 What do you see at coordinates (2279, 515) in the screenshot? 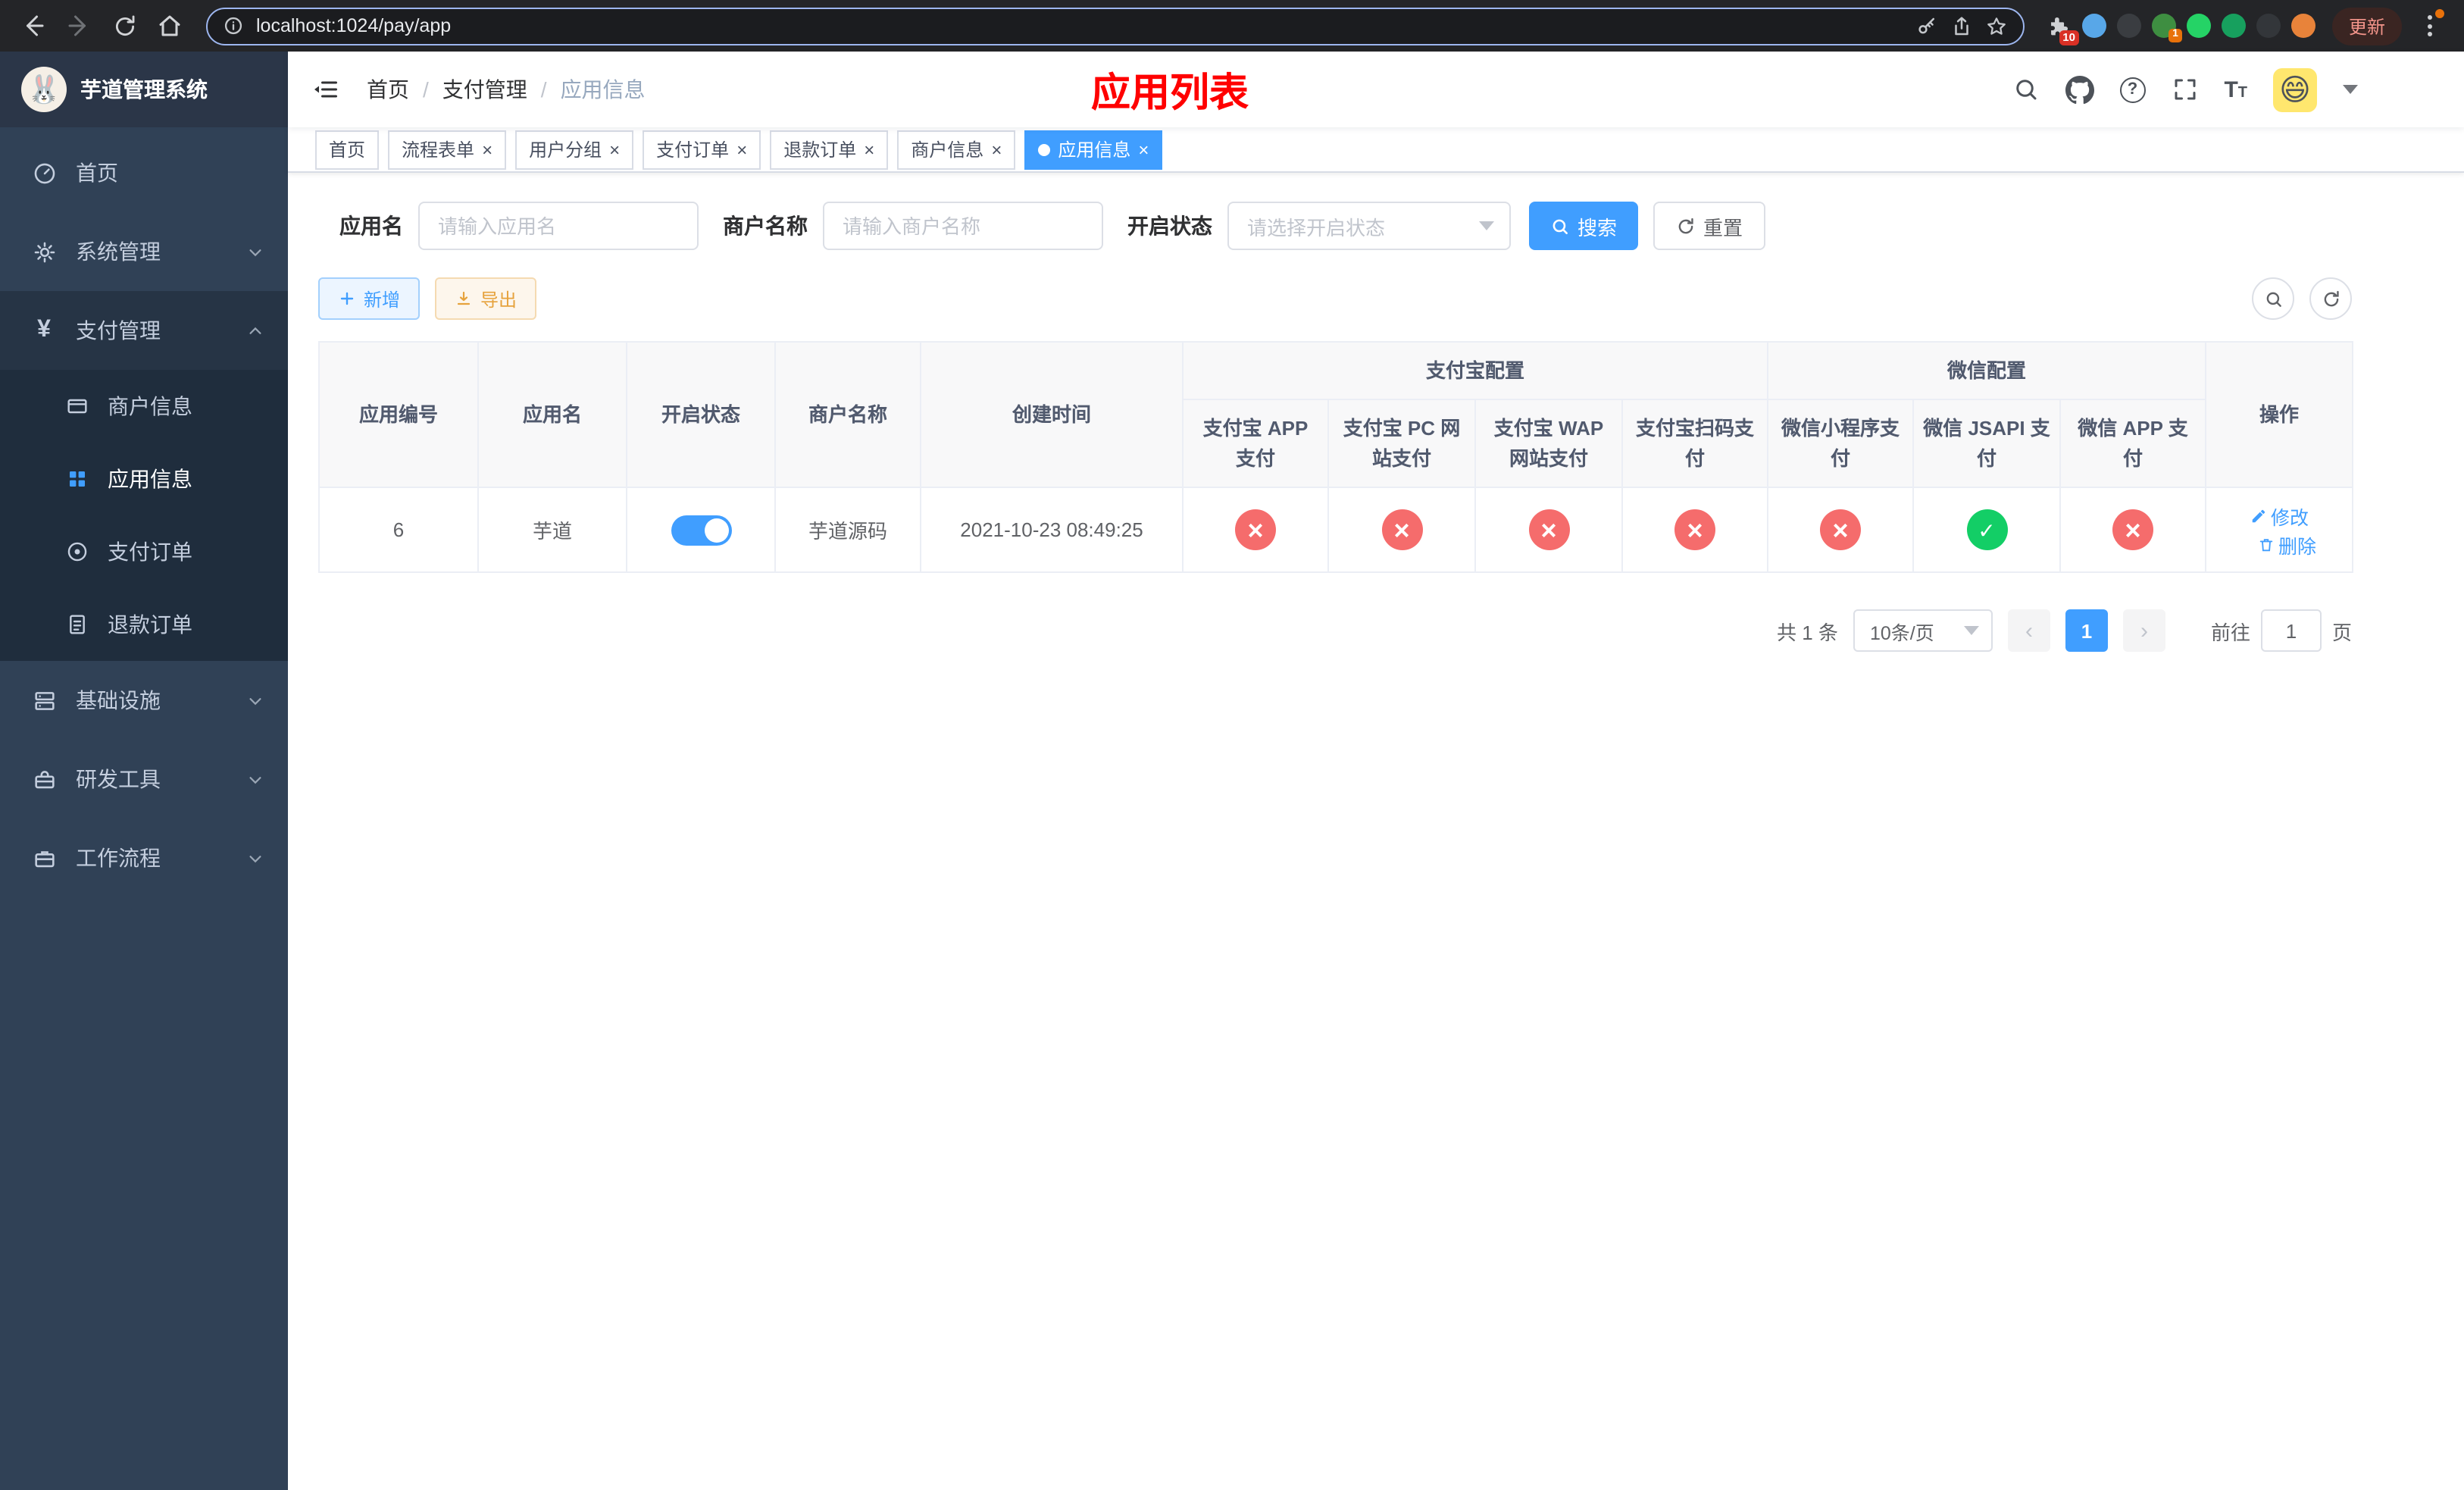
I see `edit-button: 修改` at bounding box center [2279, 515].